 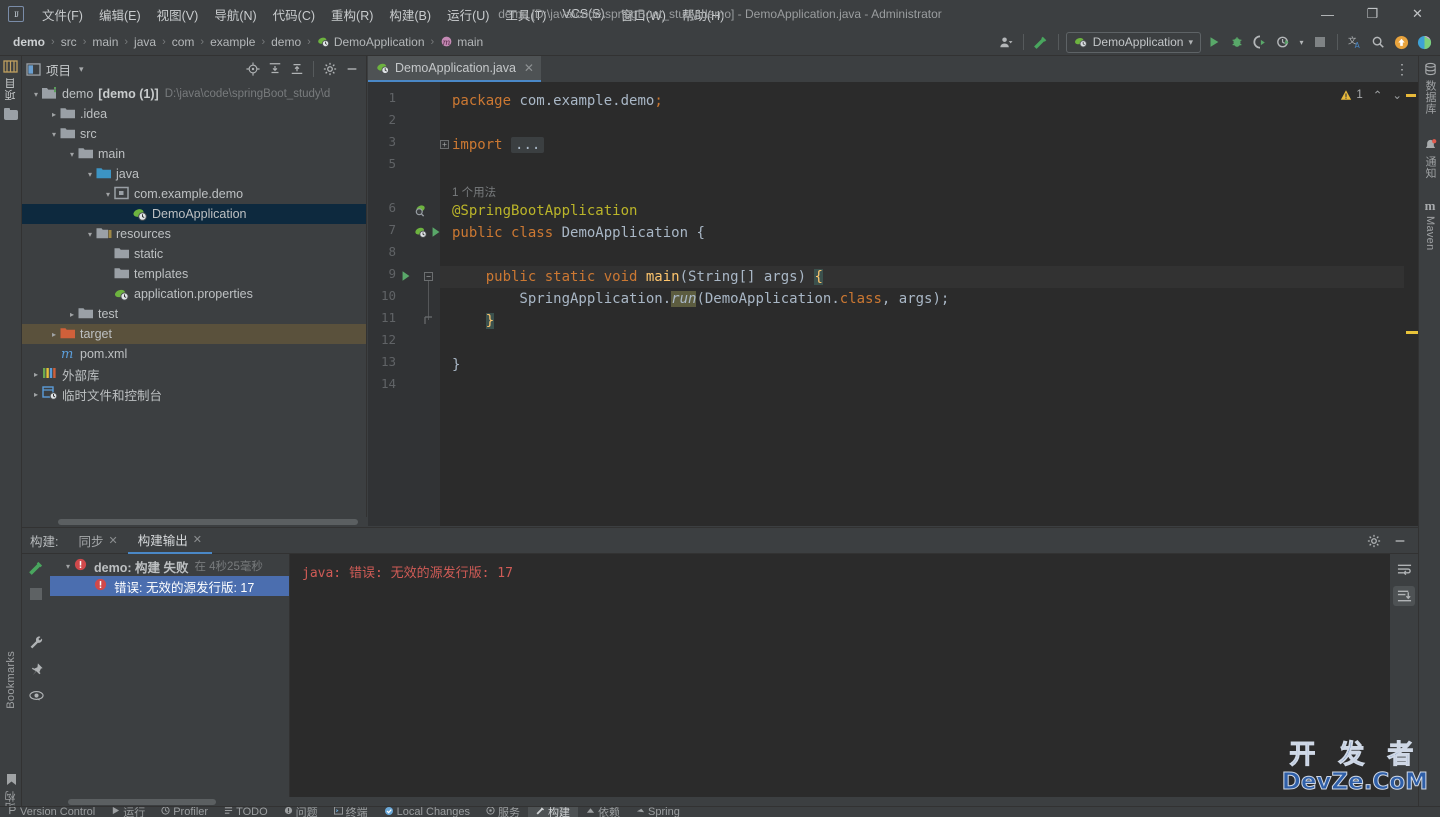 What do you see at coordinates (36, 671) in the screenshot?
I see `pin-icon` at bounding box center [36, 671].